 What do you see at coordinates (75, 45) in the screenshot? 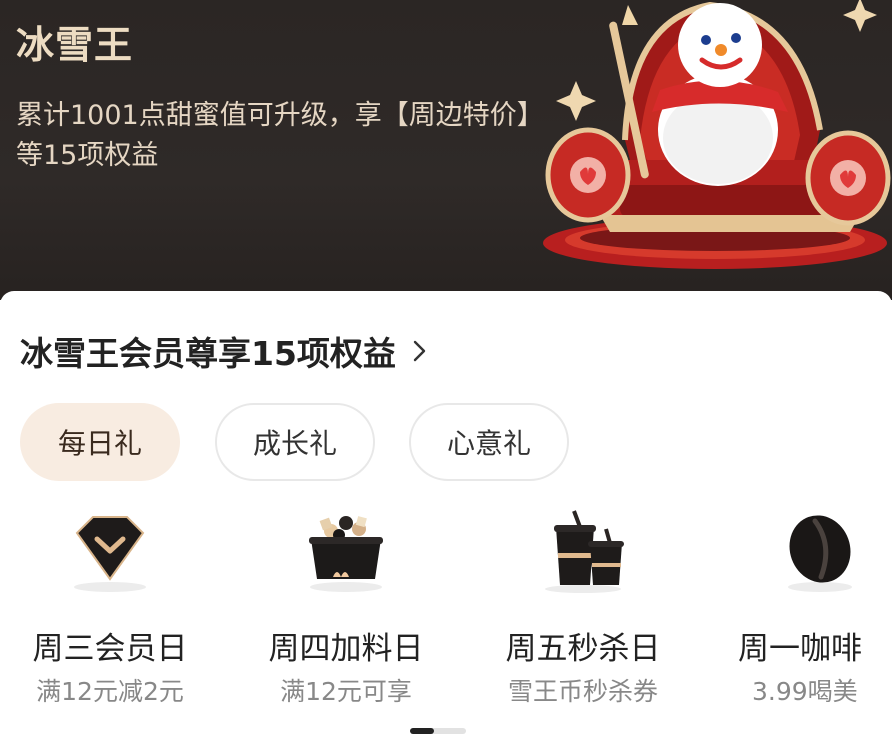
I see `level-title: 冰雪王` at bounding box center [75, 45].